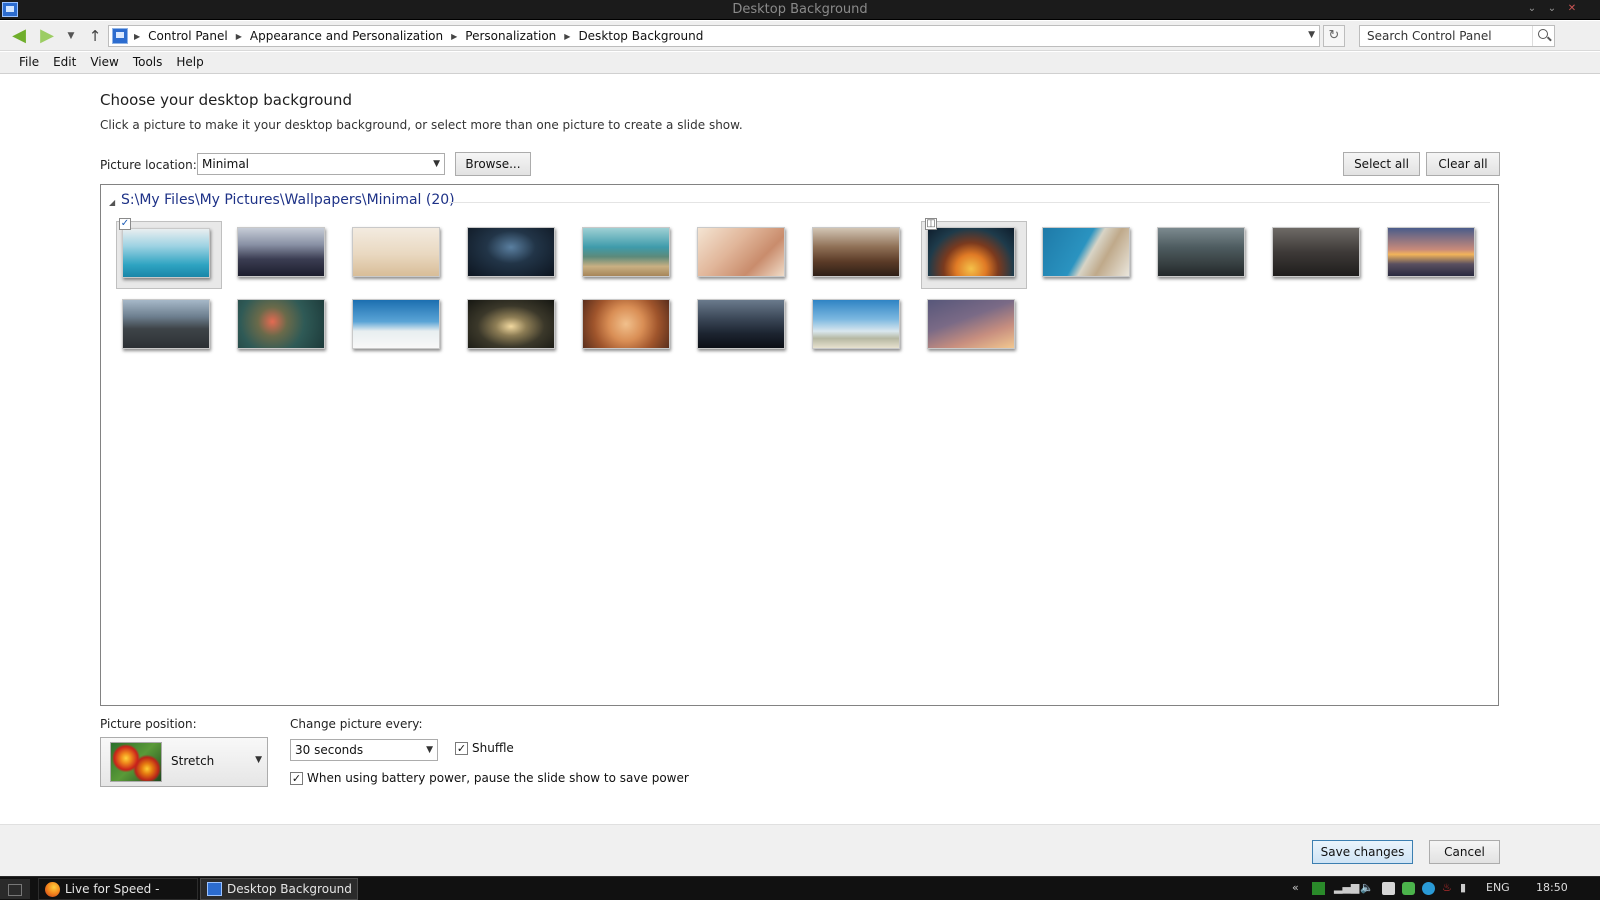  What do you see at coordinates (95, 36) in the screenshot?
I see `up-arrow-icon: ↑` at bounding box center [95, 36].